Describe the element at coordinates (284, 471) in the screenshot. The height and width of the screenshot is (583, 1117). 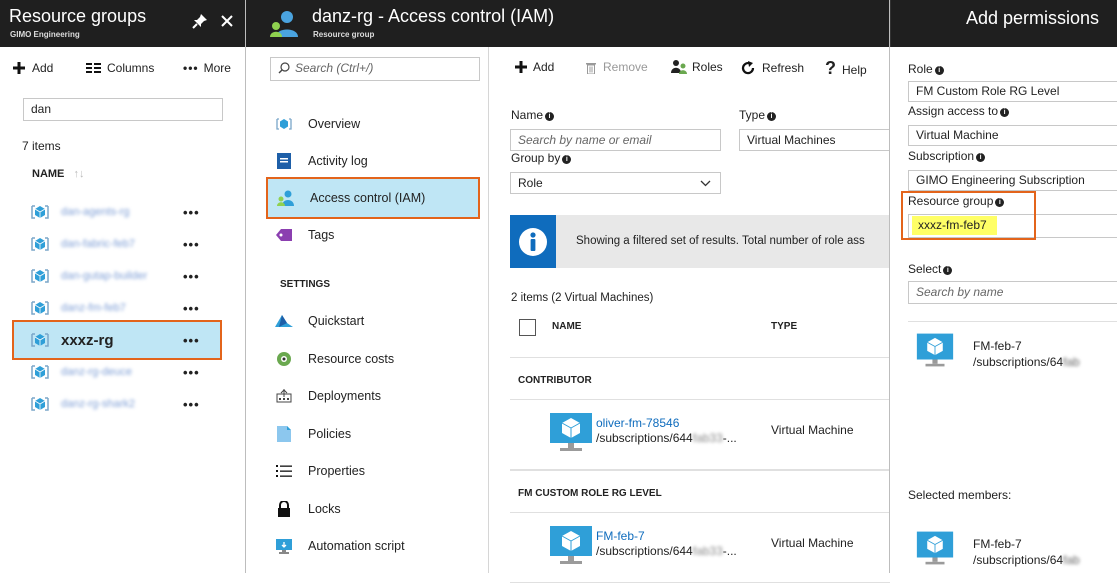
I see `properties-icon` at that location.